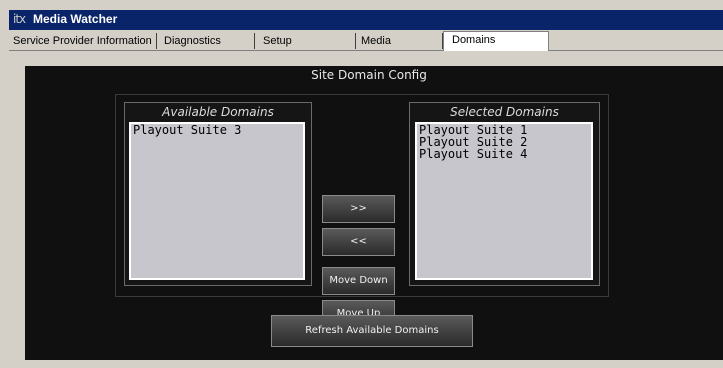 The width and height of the screenshot is (723, 368). I want to click on list-item: Playout Suite 3, so click(217, 130).